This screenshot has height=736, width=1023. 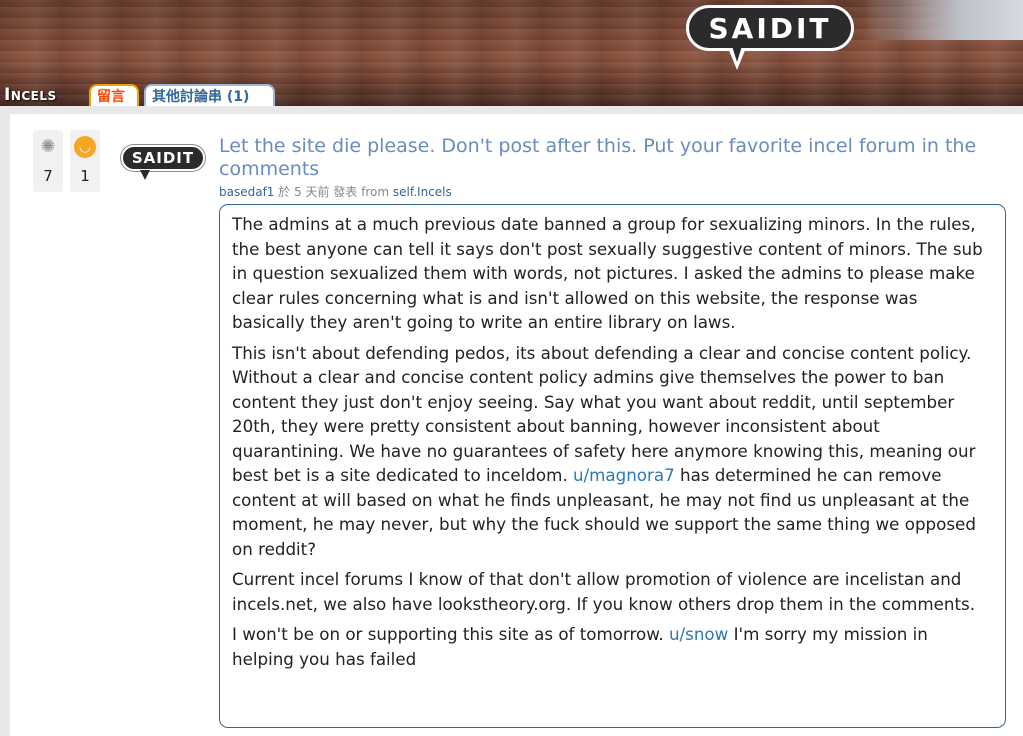 I want to click on from-label: from, so click(x=375, y=192).